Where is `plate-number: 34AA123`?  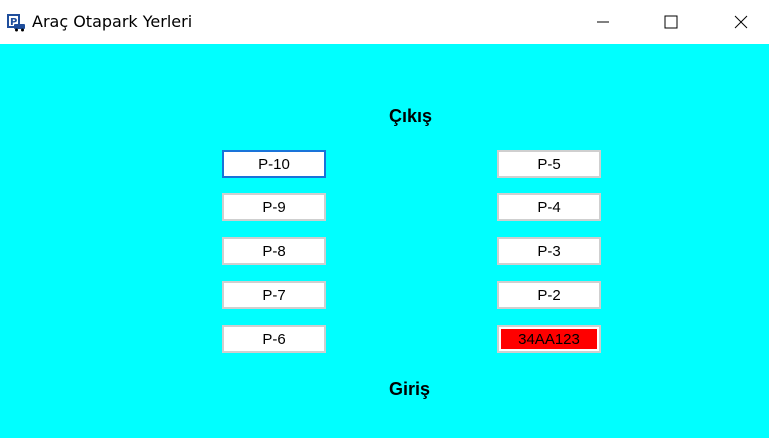
plate-number: 34AA123 is located at coordinates (549, 339).